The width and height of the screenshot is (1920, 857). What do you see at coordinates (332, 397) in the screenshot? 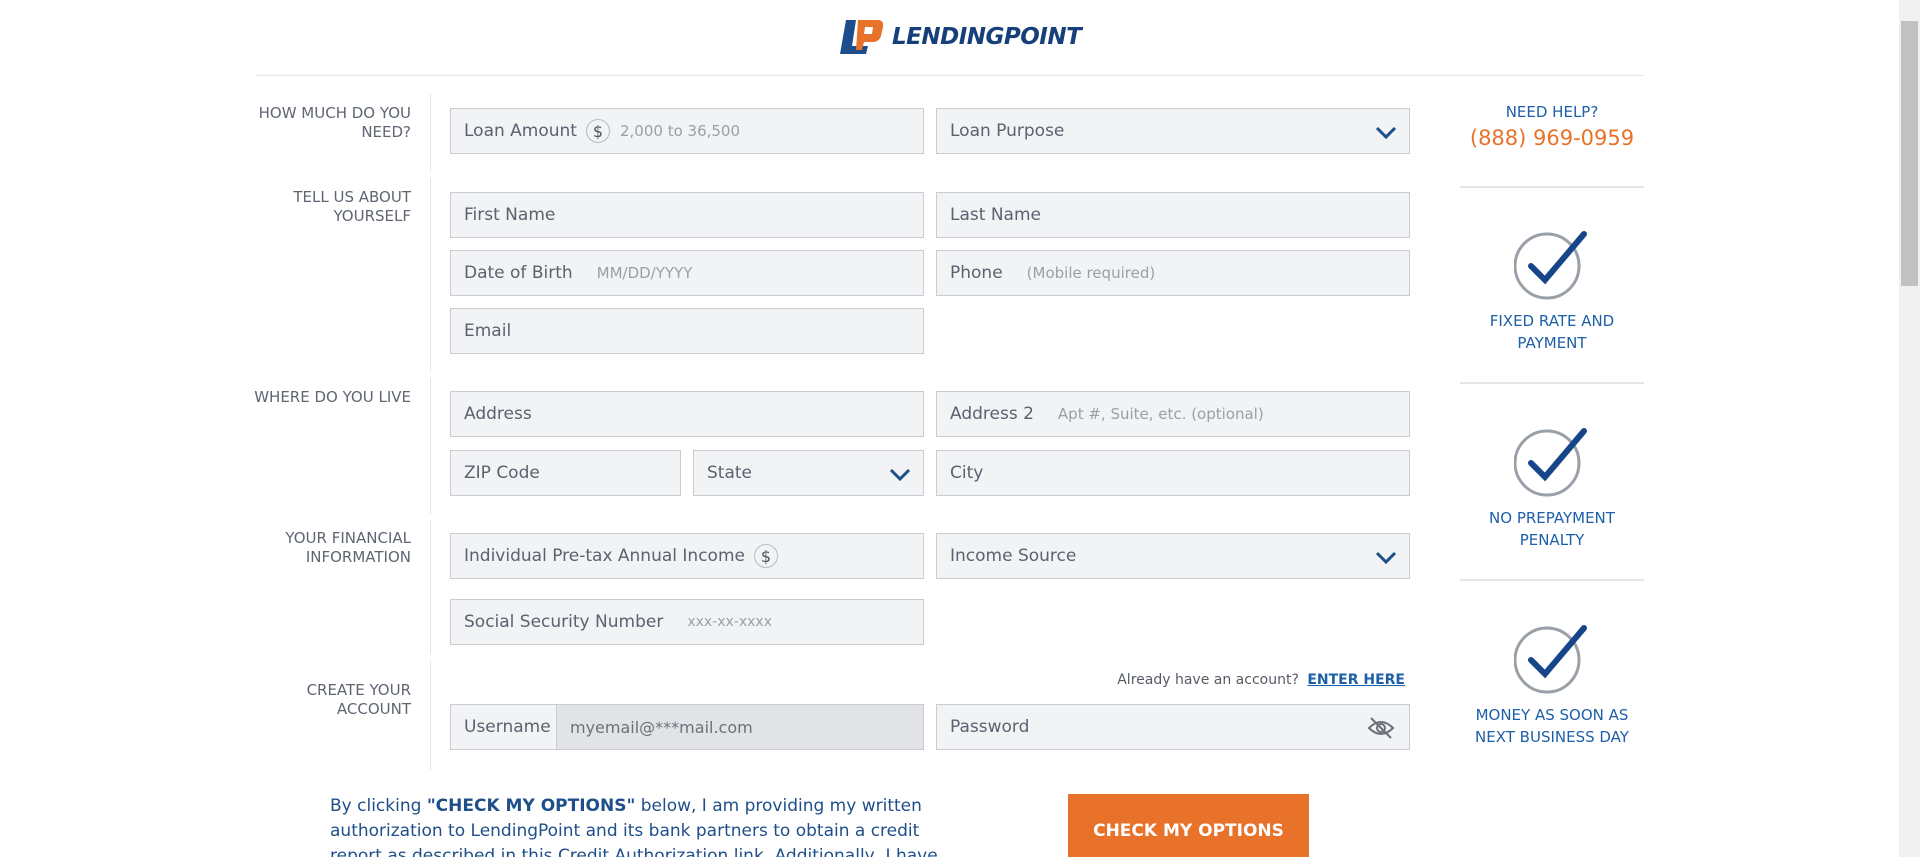
I see `section-label-live: WHERE DO YOU LIVE` at bounding box center [332, 397].